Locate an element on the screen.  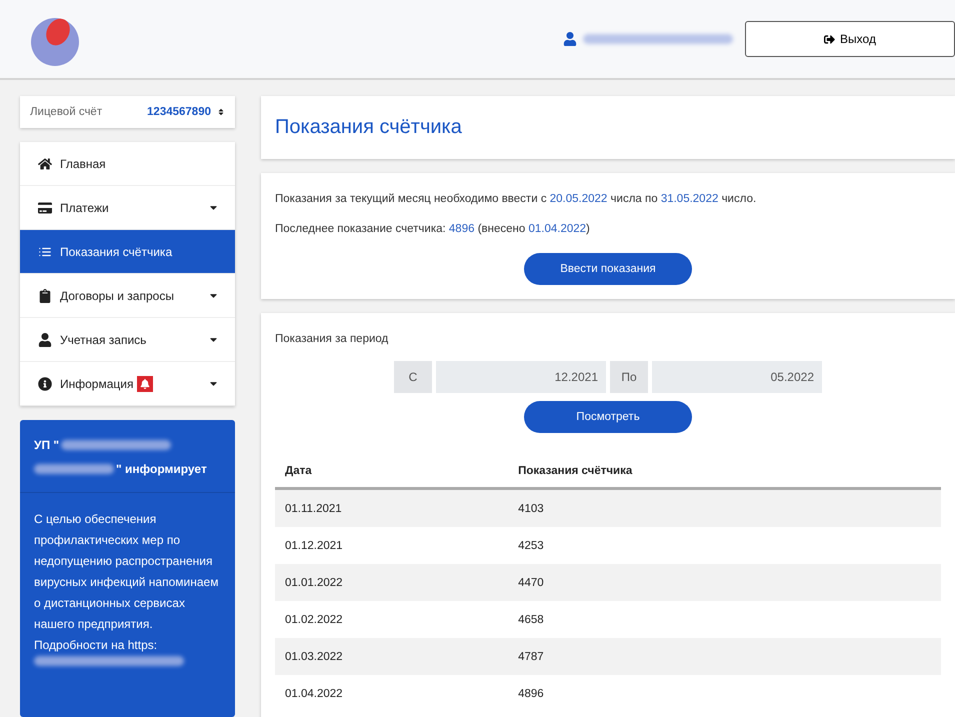
menu-label: Договоры и запросы is located at coordinates (117, 295).